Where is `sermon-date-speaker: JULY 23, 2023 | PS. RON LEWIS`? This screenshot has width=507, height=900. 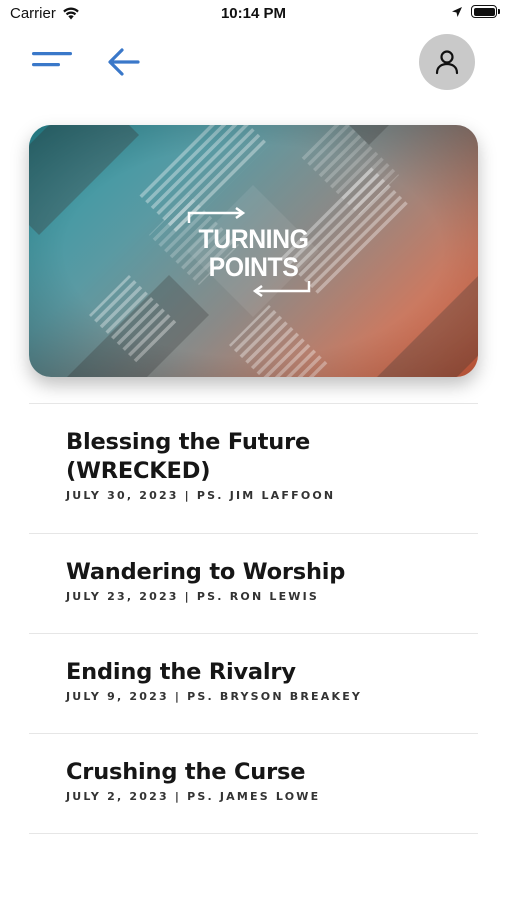 sermon-date-speaker: JULY 23, 2023 | PS. RON LEWIS is located at coordinates (193, 596).